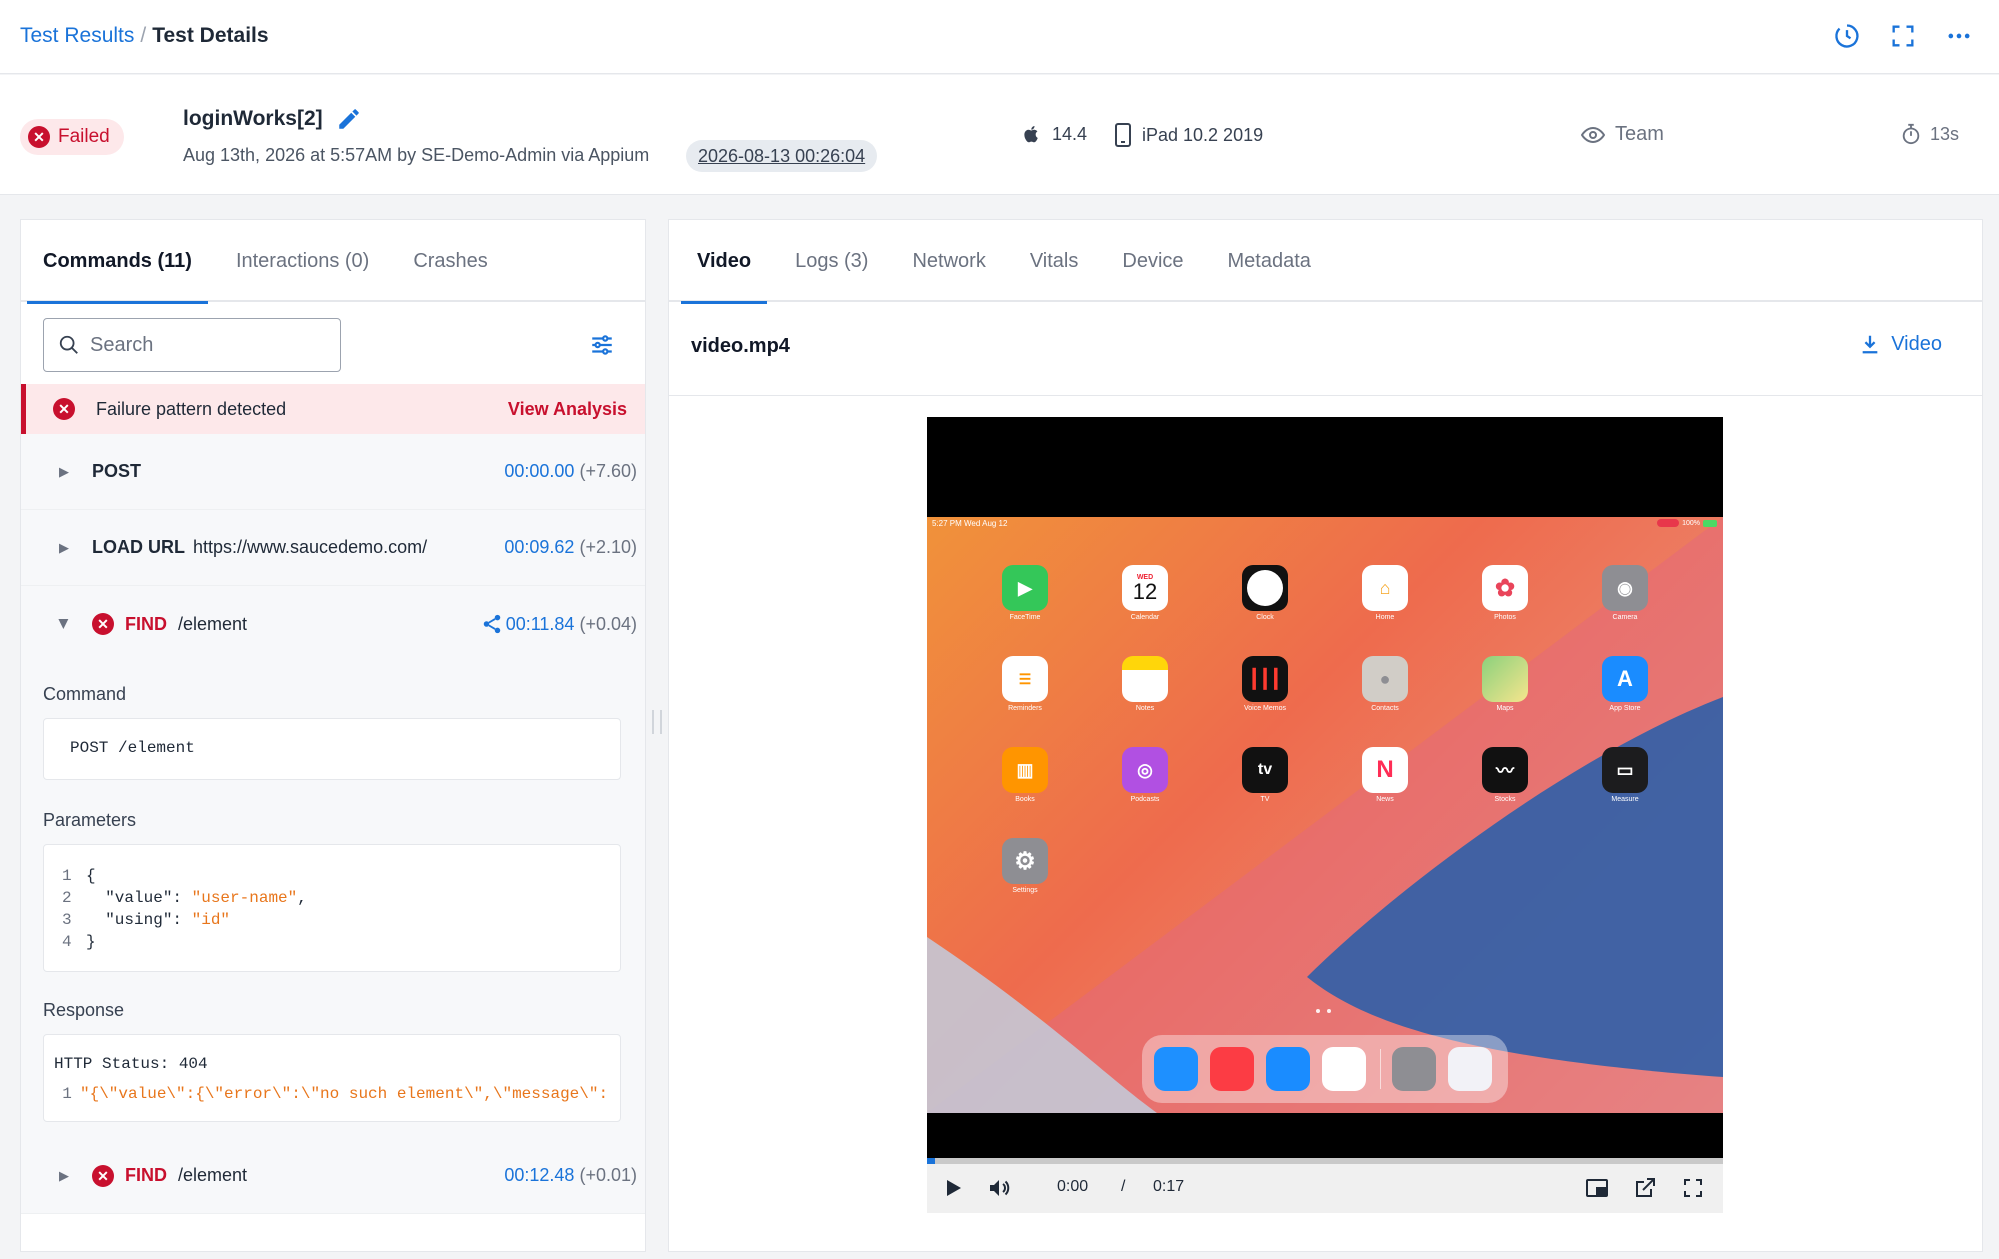  What do you see at coordinates (1323, 1011) in the screenshot?
I see `page-dots` at bounding box center [1323, 1011].